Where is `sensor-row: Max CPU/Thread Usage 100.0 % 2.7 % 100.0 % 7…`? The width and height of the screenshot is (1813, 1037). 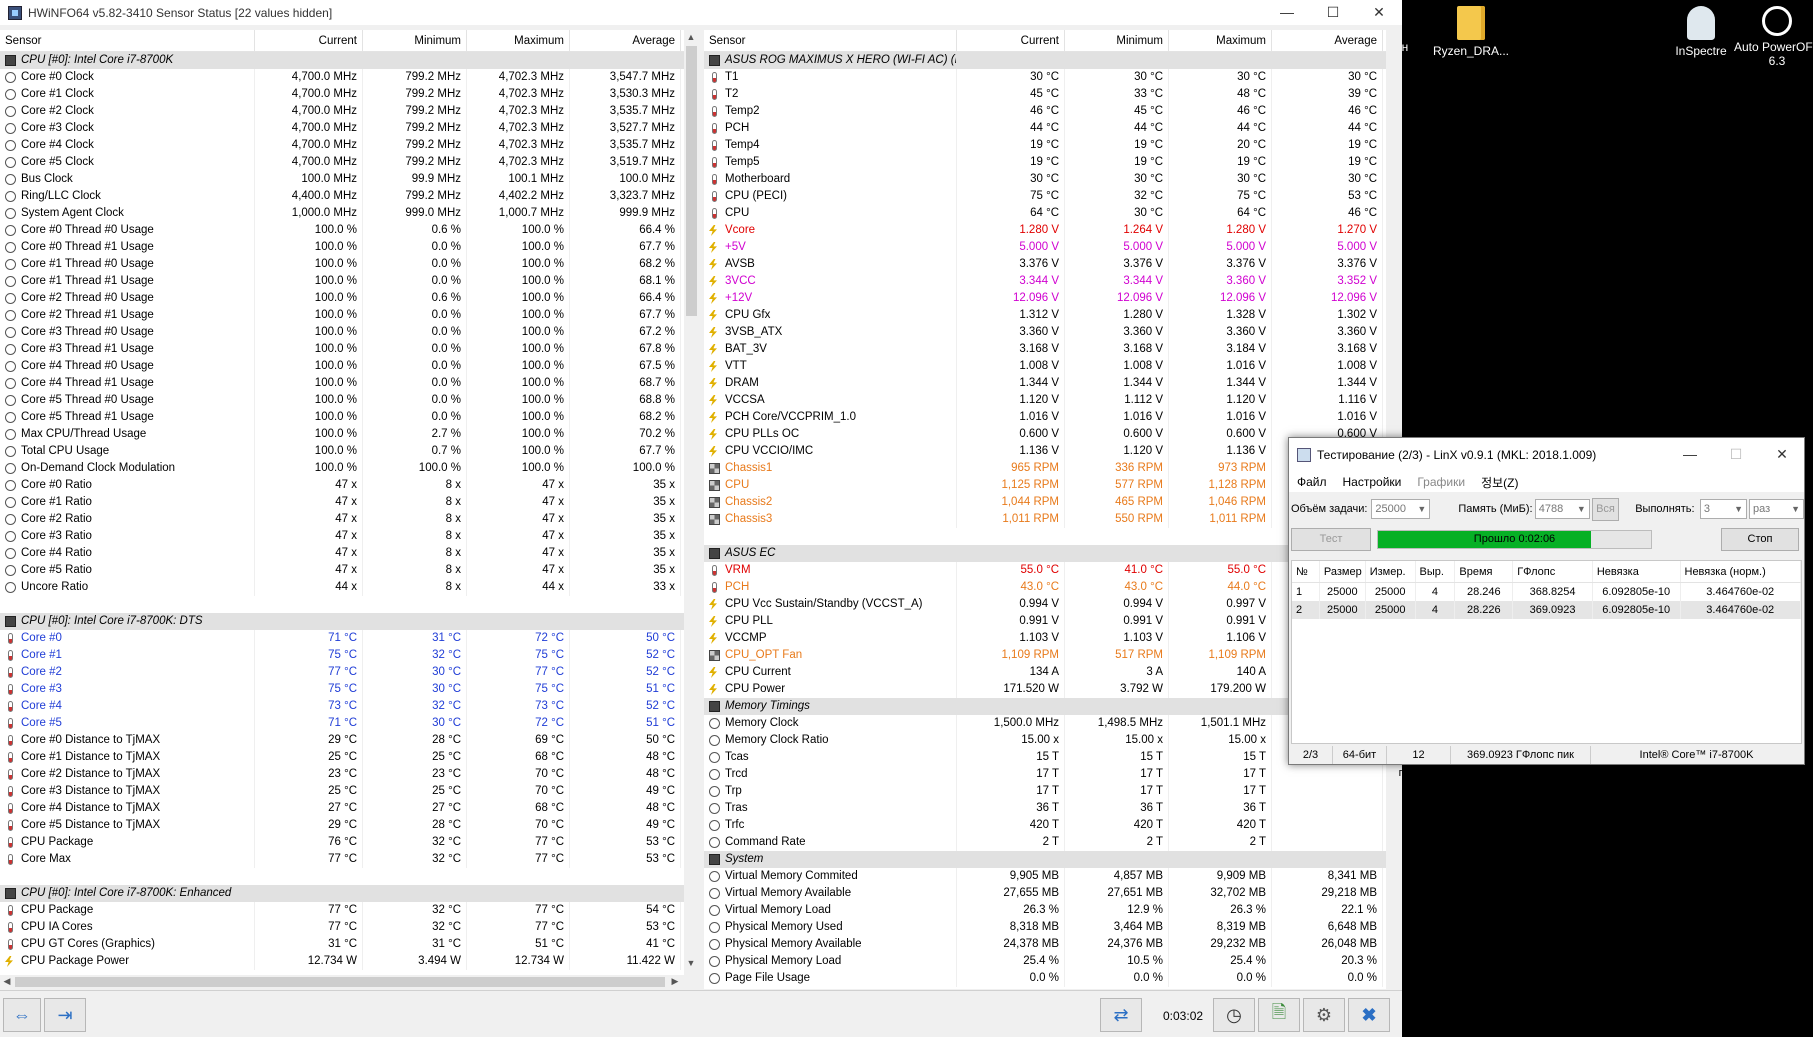
sensor-row: Max CPU/Thread Usage 100.0 % 2.7 % 100.0 % 7… is located at coordinates (342, 434).